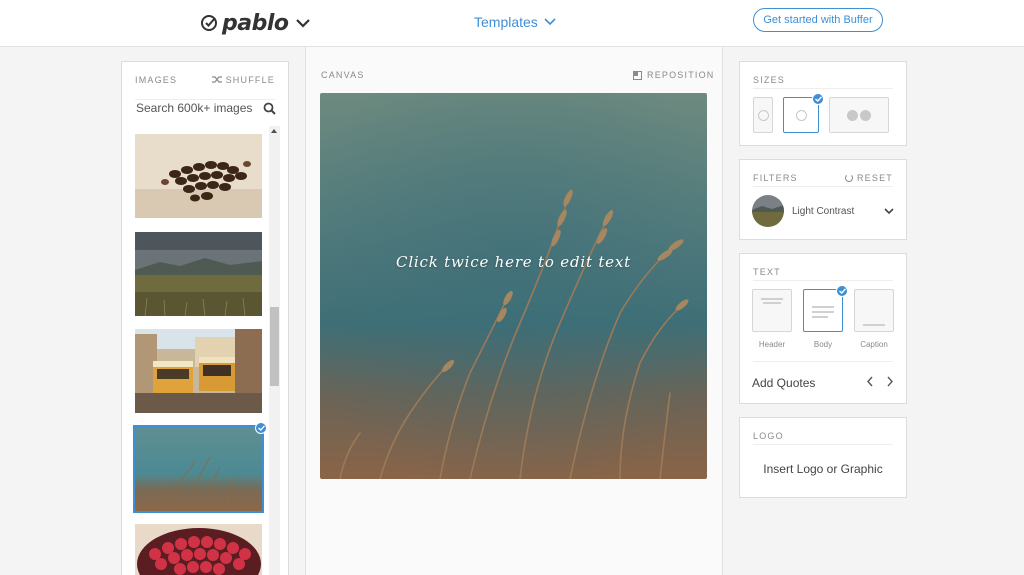 The width and height of the screenshot is (1024, 575). I want to click on text-style-header-label: Header, so click(772, 344).